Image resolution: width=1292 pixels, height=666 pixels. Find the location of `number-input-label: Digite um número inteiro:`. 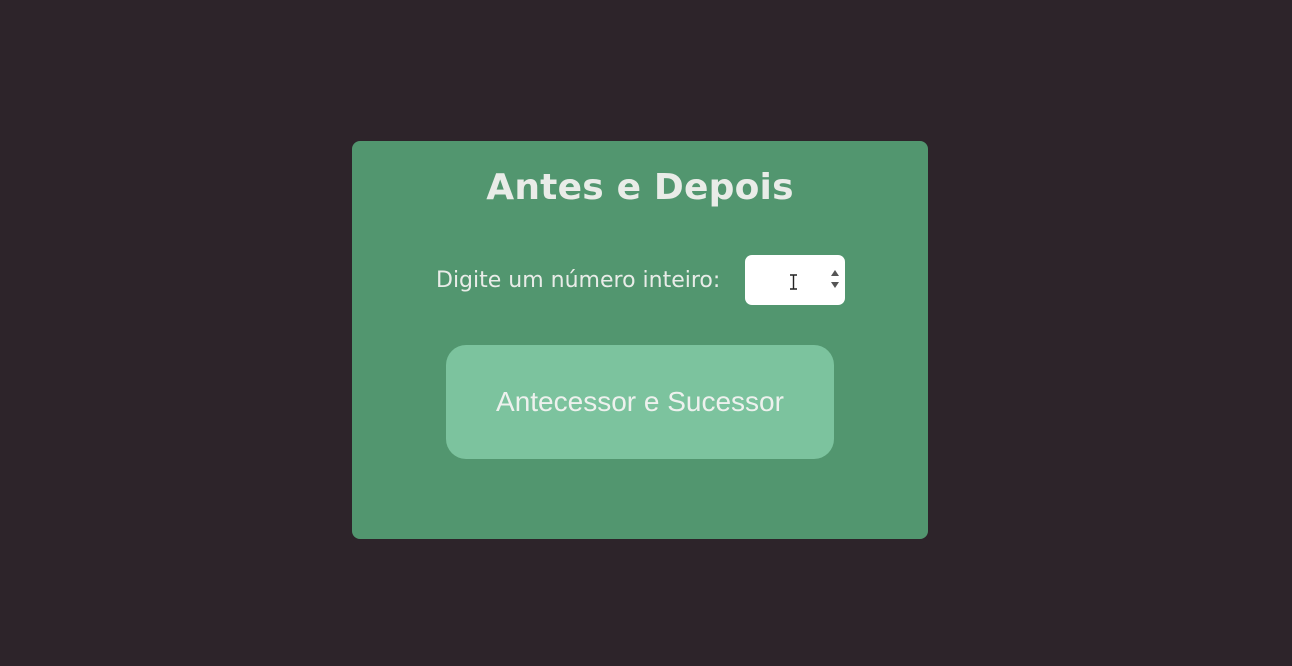

number-input-label: Digite um número inteiro: is located at coordinates (578, 280).